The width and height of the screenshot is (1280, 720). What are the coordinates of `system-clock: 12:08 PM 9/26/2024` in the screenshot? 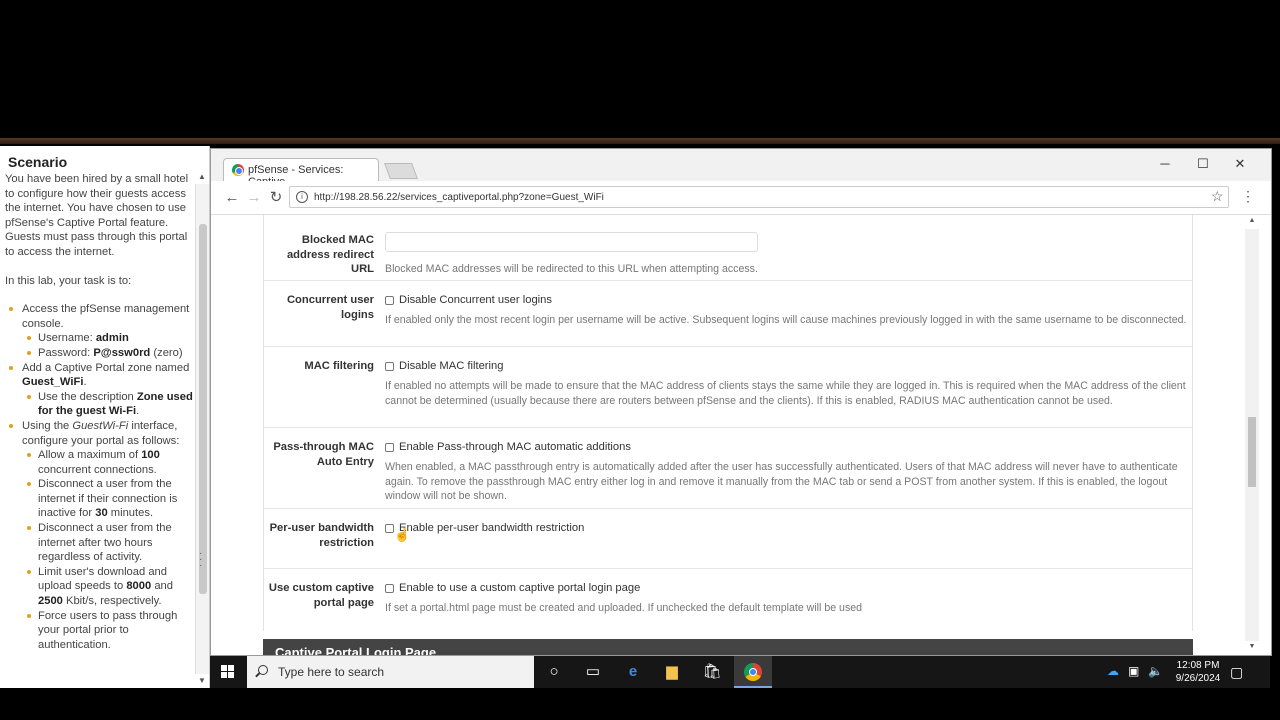 It's located at (1198, 672).